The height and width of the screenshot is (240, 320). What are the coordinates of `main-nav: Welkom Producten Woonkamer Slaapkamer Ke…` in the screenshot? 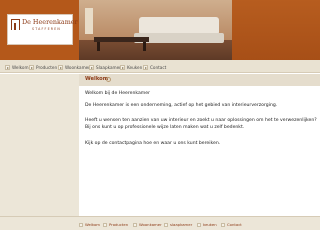 It's located at (160, 66).